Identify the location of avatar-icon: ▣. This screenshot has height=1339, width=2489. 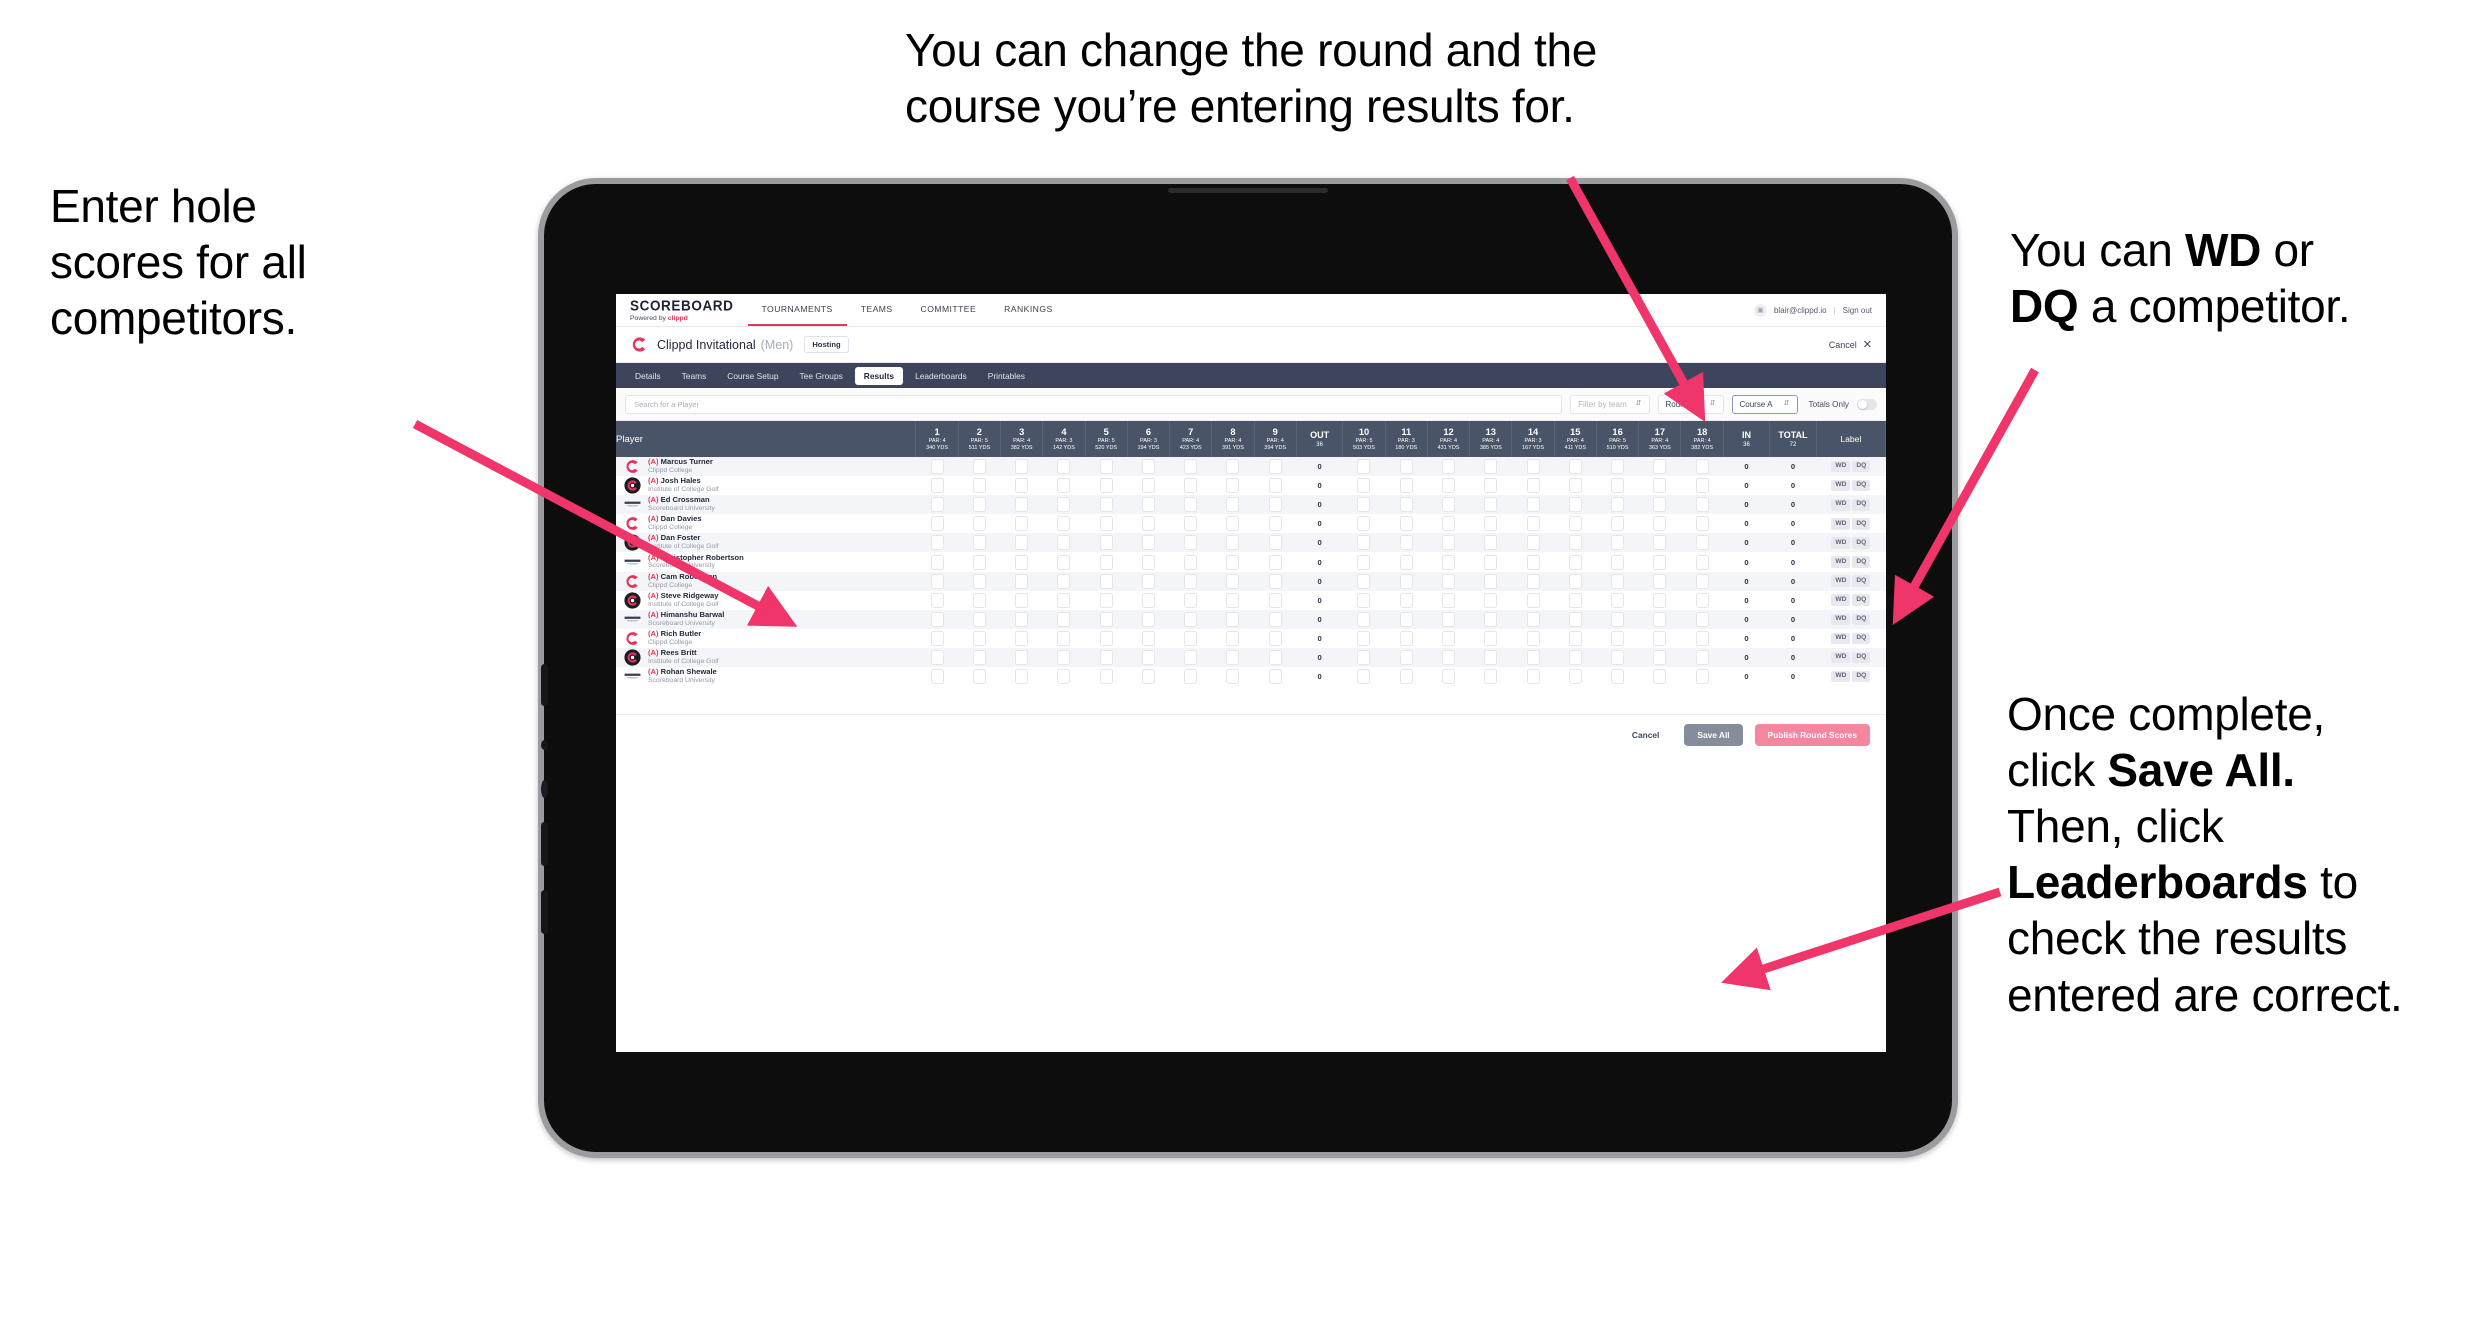
(1760, 310).